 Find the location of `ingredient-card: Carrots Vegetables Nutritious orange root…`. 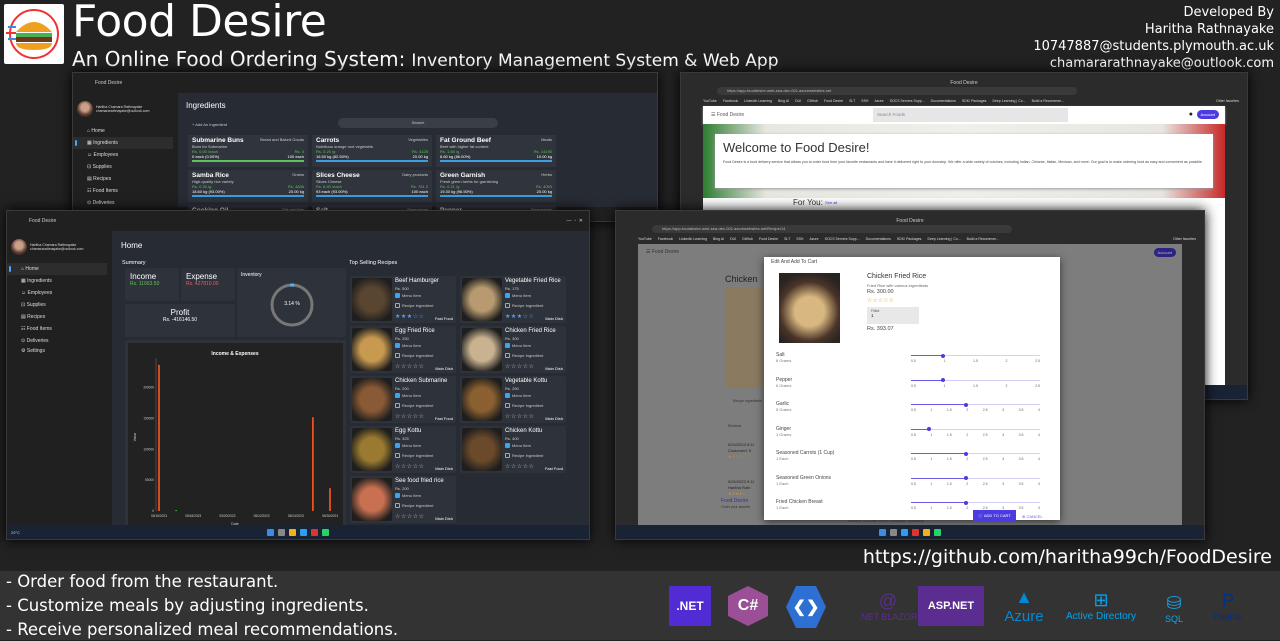

ingredient-card: Carrots Vegetables Nutritious orange root… is located at coordinates (372, 151).